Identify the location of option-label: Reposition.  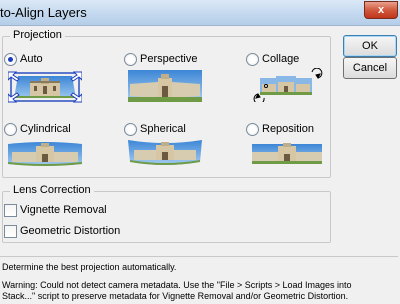
(288, 129).